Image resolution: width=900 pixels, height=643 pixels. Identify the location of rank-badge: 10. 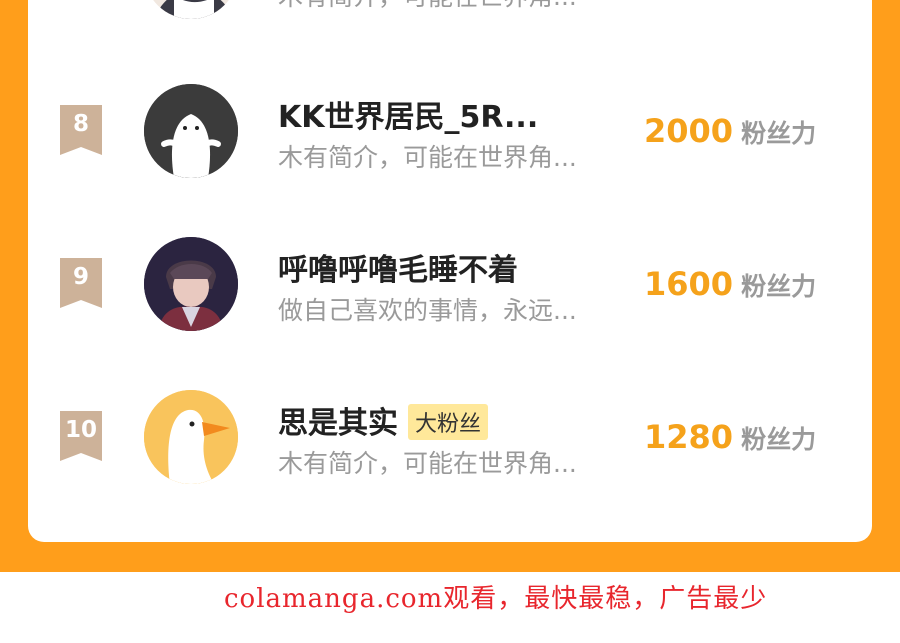
(81, 437).